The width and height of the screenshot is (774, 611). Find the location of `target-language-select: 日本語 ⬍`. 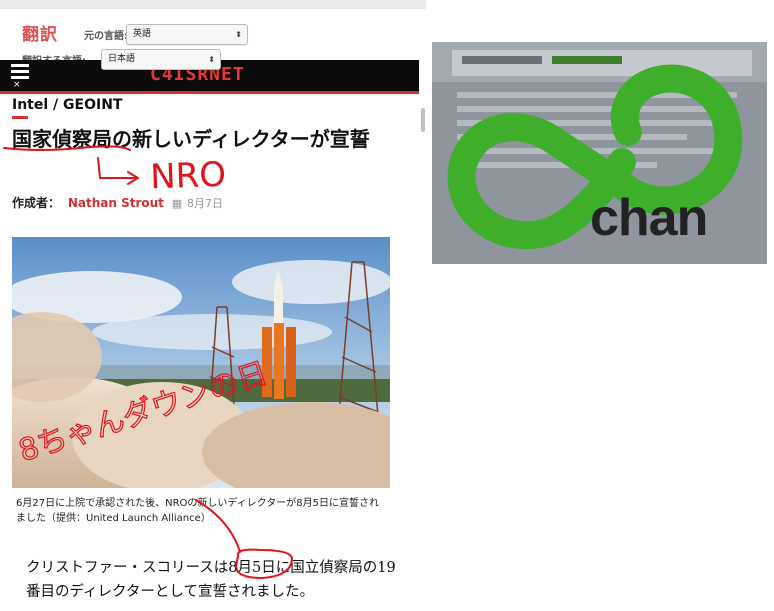

target-language-select: 日本語 ⬍ is located at coordinates (161, 59).